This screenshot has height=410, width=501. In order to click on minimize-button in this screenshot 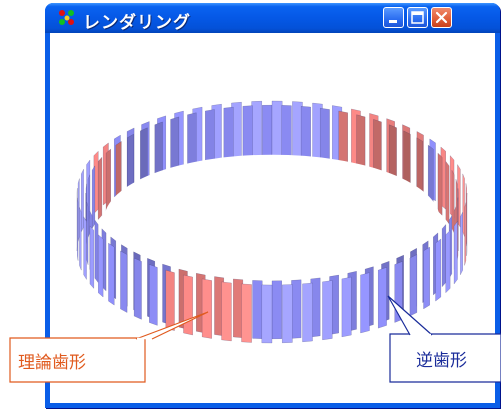, I will do `click(393, 17)`.